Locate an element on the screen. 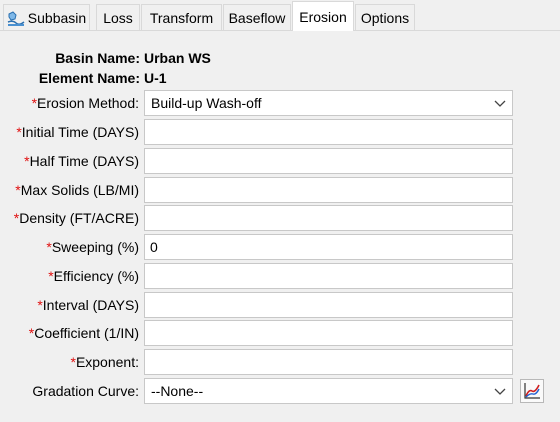  basin-name-value: Urban WS is located at coordinates (177, 58).